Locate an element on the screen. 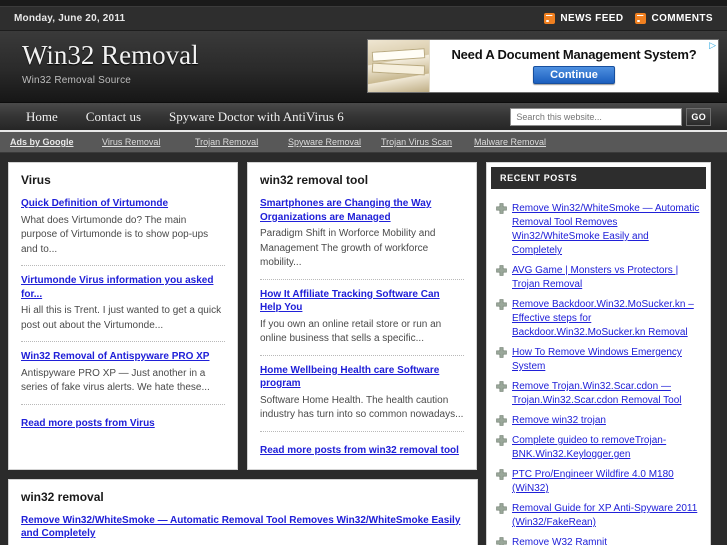 The image size is (727, 545). nav-item-spyware-doctor: Spyware Doctor with AntiVirus 6 is located at coordinates (256, 117).